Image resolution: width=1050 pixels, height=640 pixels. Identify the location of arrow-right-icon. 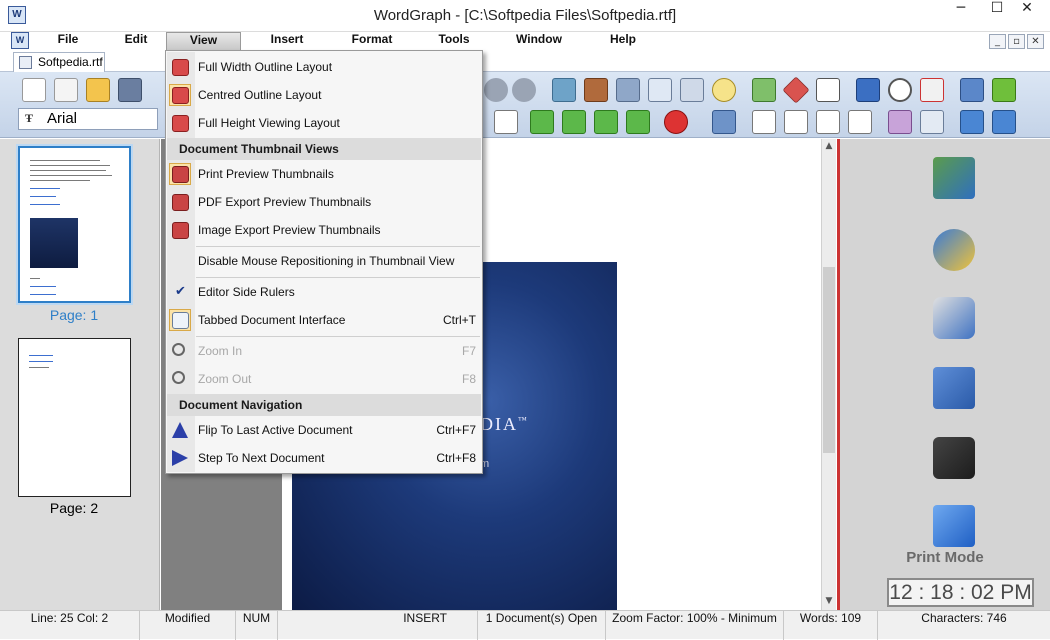
(1004, 122).